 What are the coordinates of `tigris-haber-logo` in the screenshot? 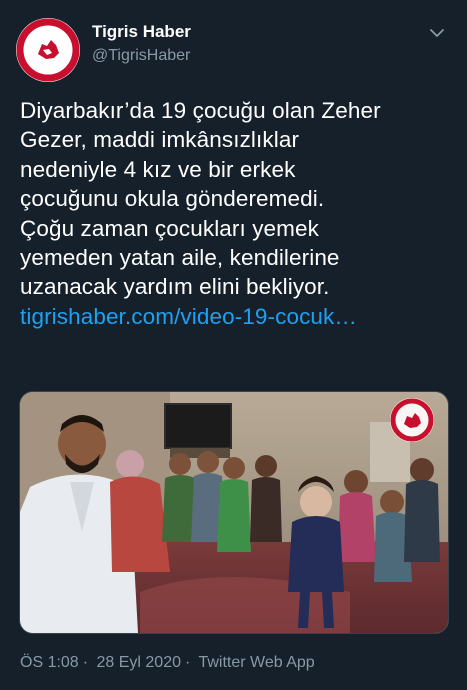 It's located at (48, 50).